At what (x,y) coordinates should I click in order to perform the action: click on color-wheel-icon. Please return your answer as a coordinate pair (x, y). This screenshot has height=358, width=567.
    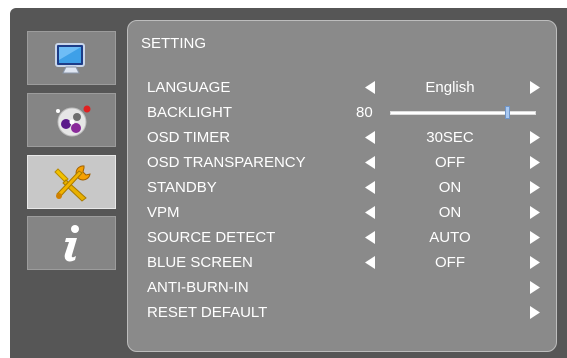
    Looking at the image, I should click on (72, 121).